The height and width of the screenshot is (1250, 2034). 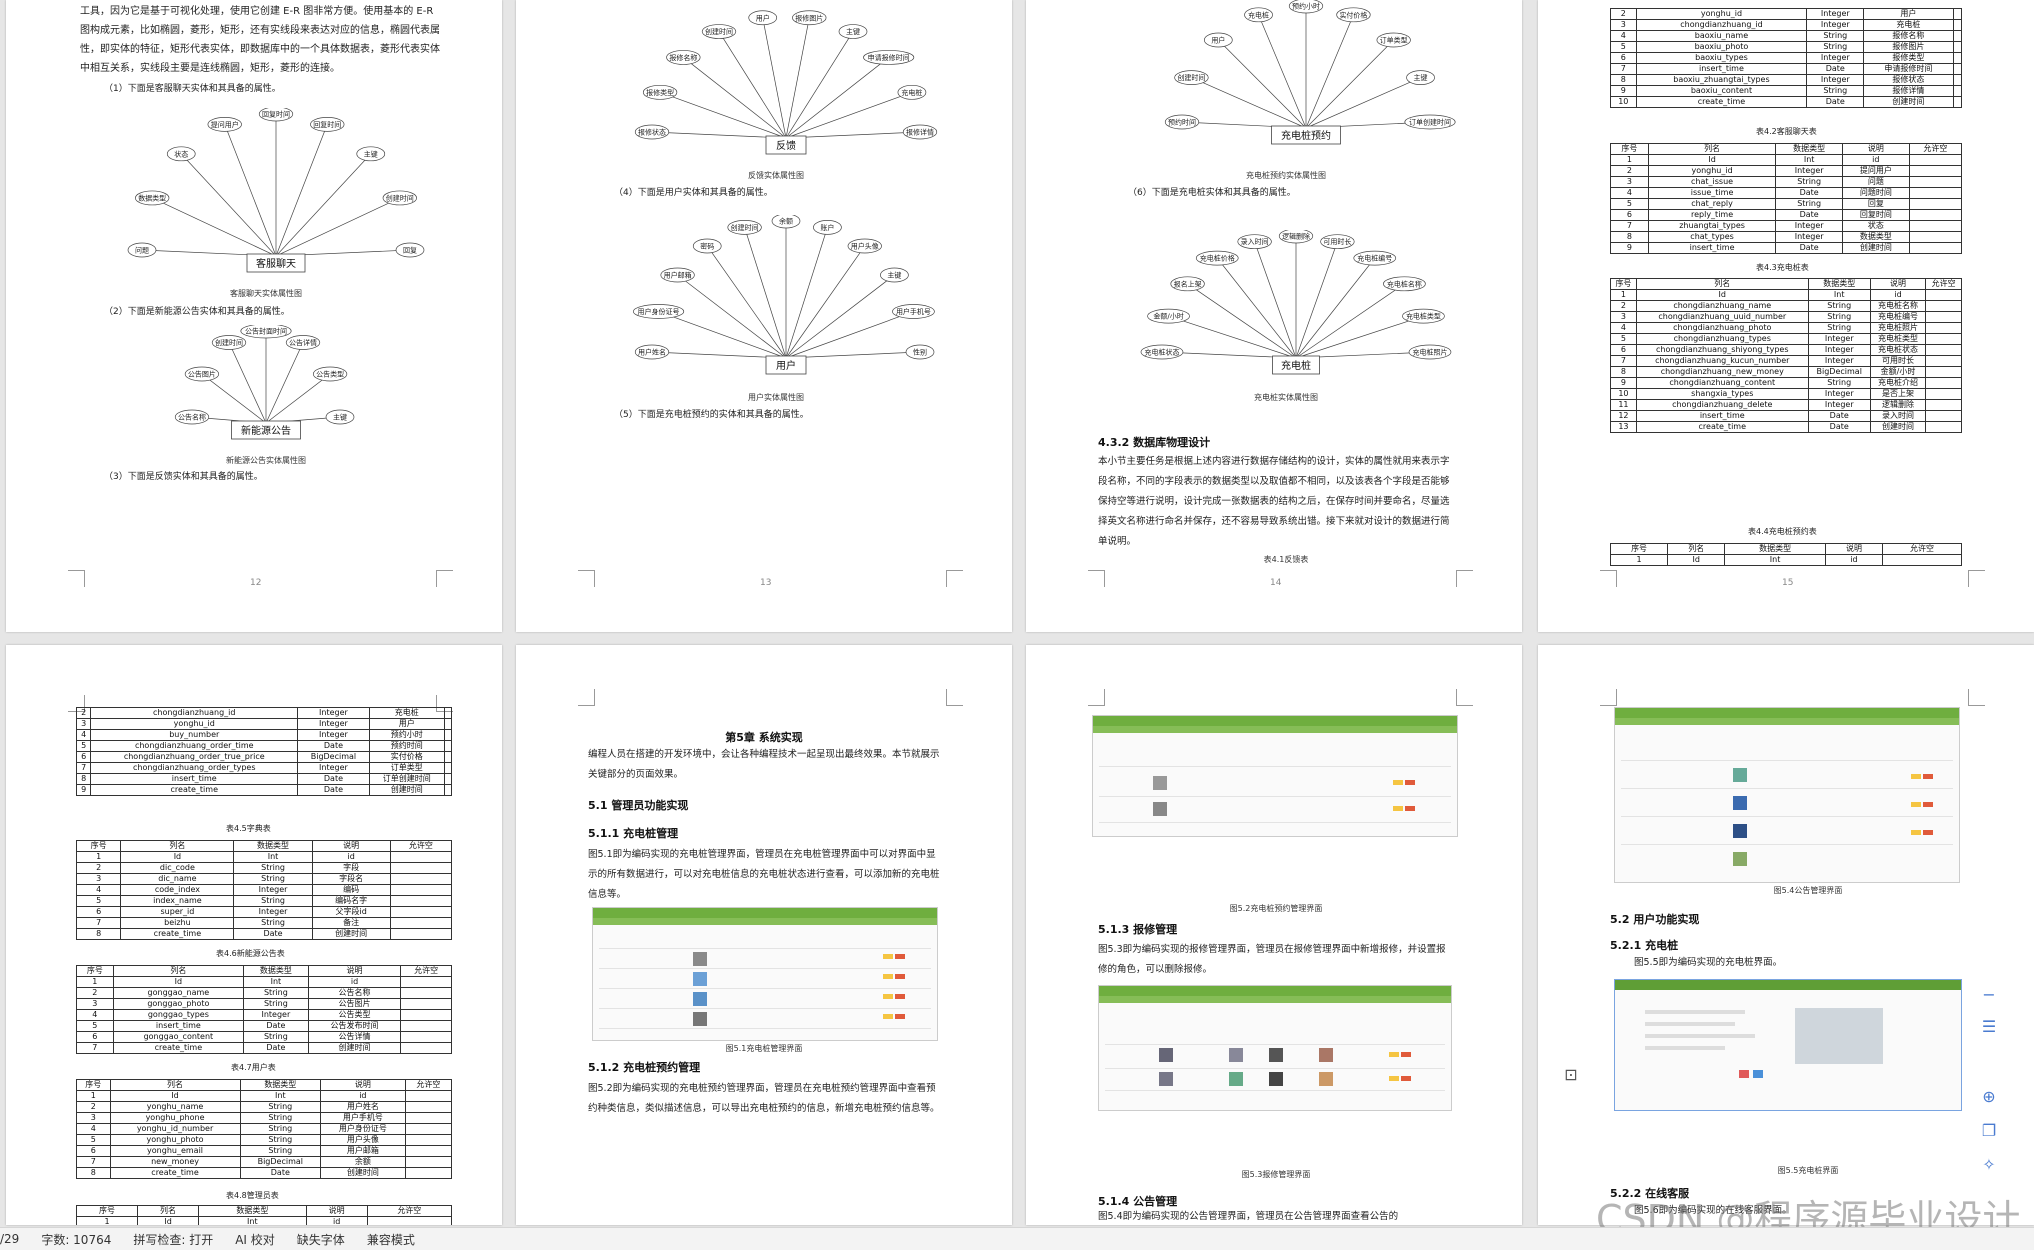 I want to click on table-cell: chongdianzhuang_types, so click(x=1722, y=339).